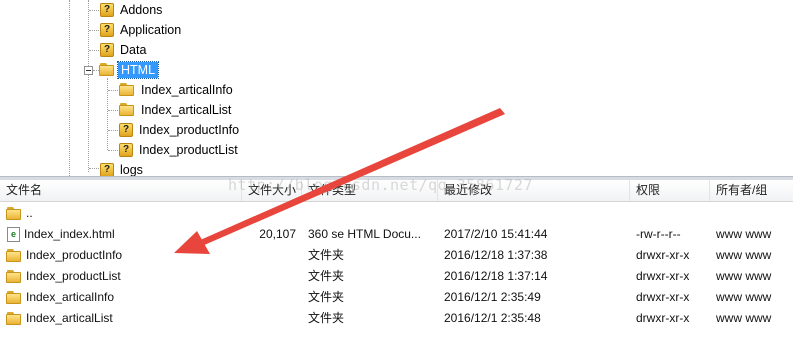  What do you see at coordinates (396, 213) in the screenshot?
I see `file-row-parent: ..` at bounding box center [396, 213].